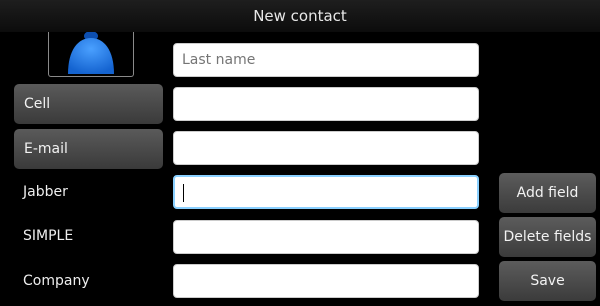 This screenshot has width=600, height=306. I want to click on email-label: E-mail, so click(46, 149).